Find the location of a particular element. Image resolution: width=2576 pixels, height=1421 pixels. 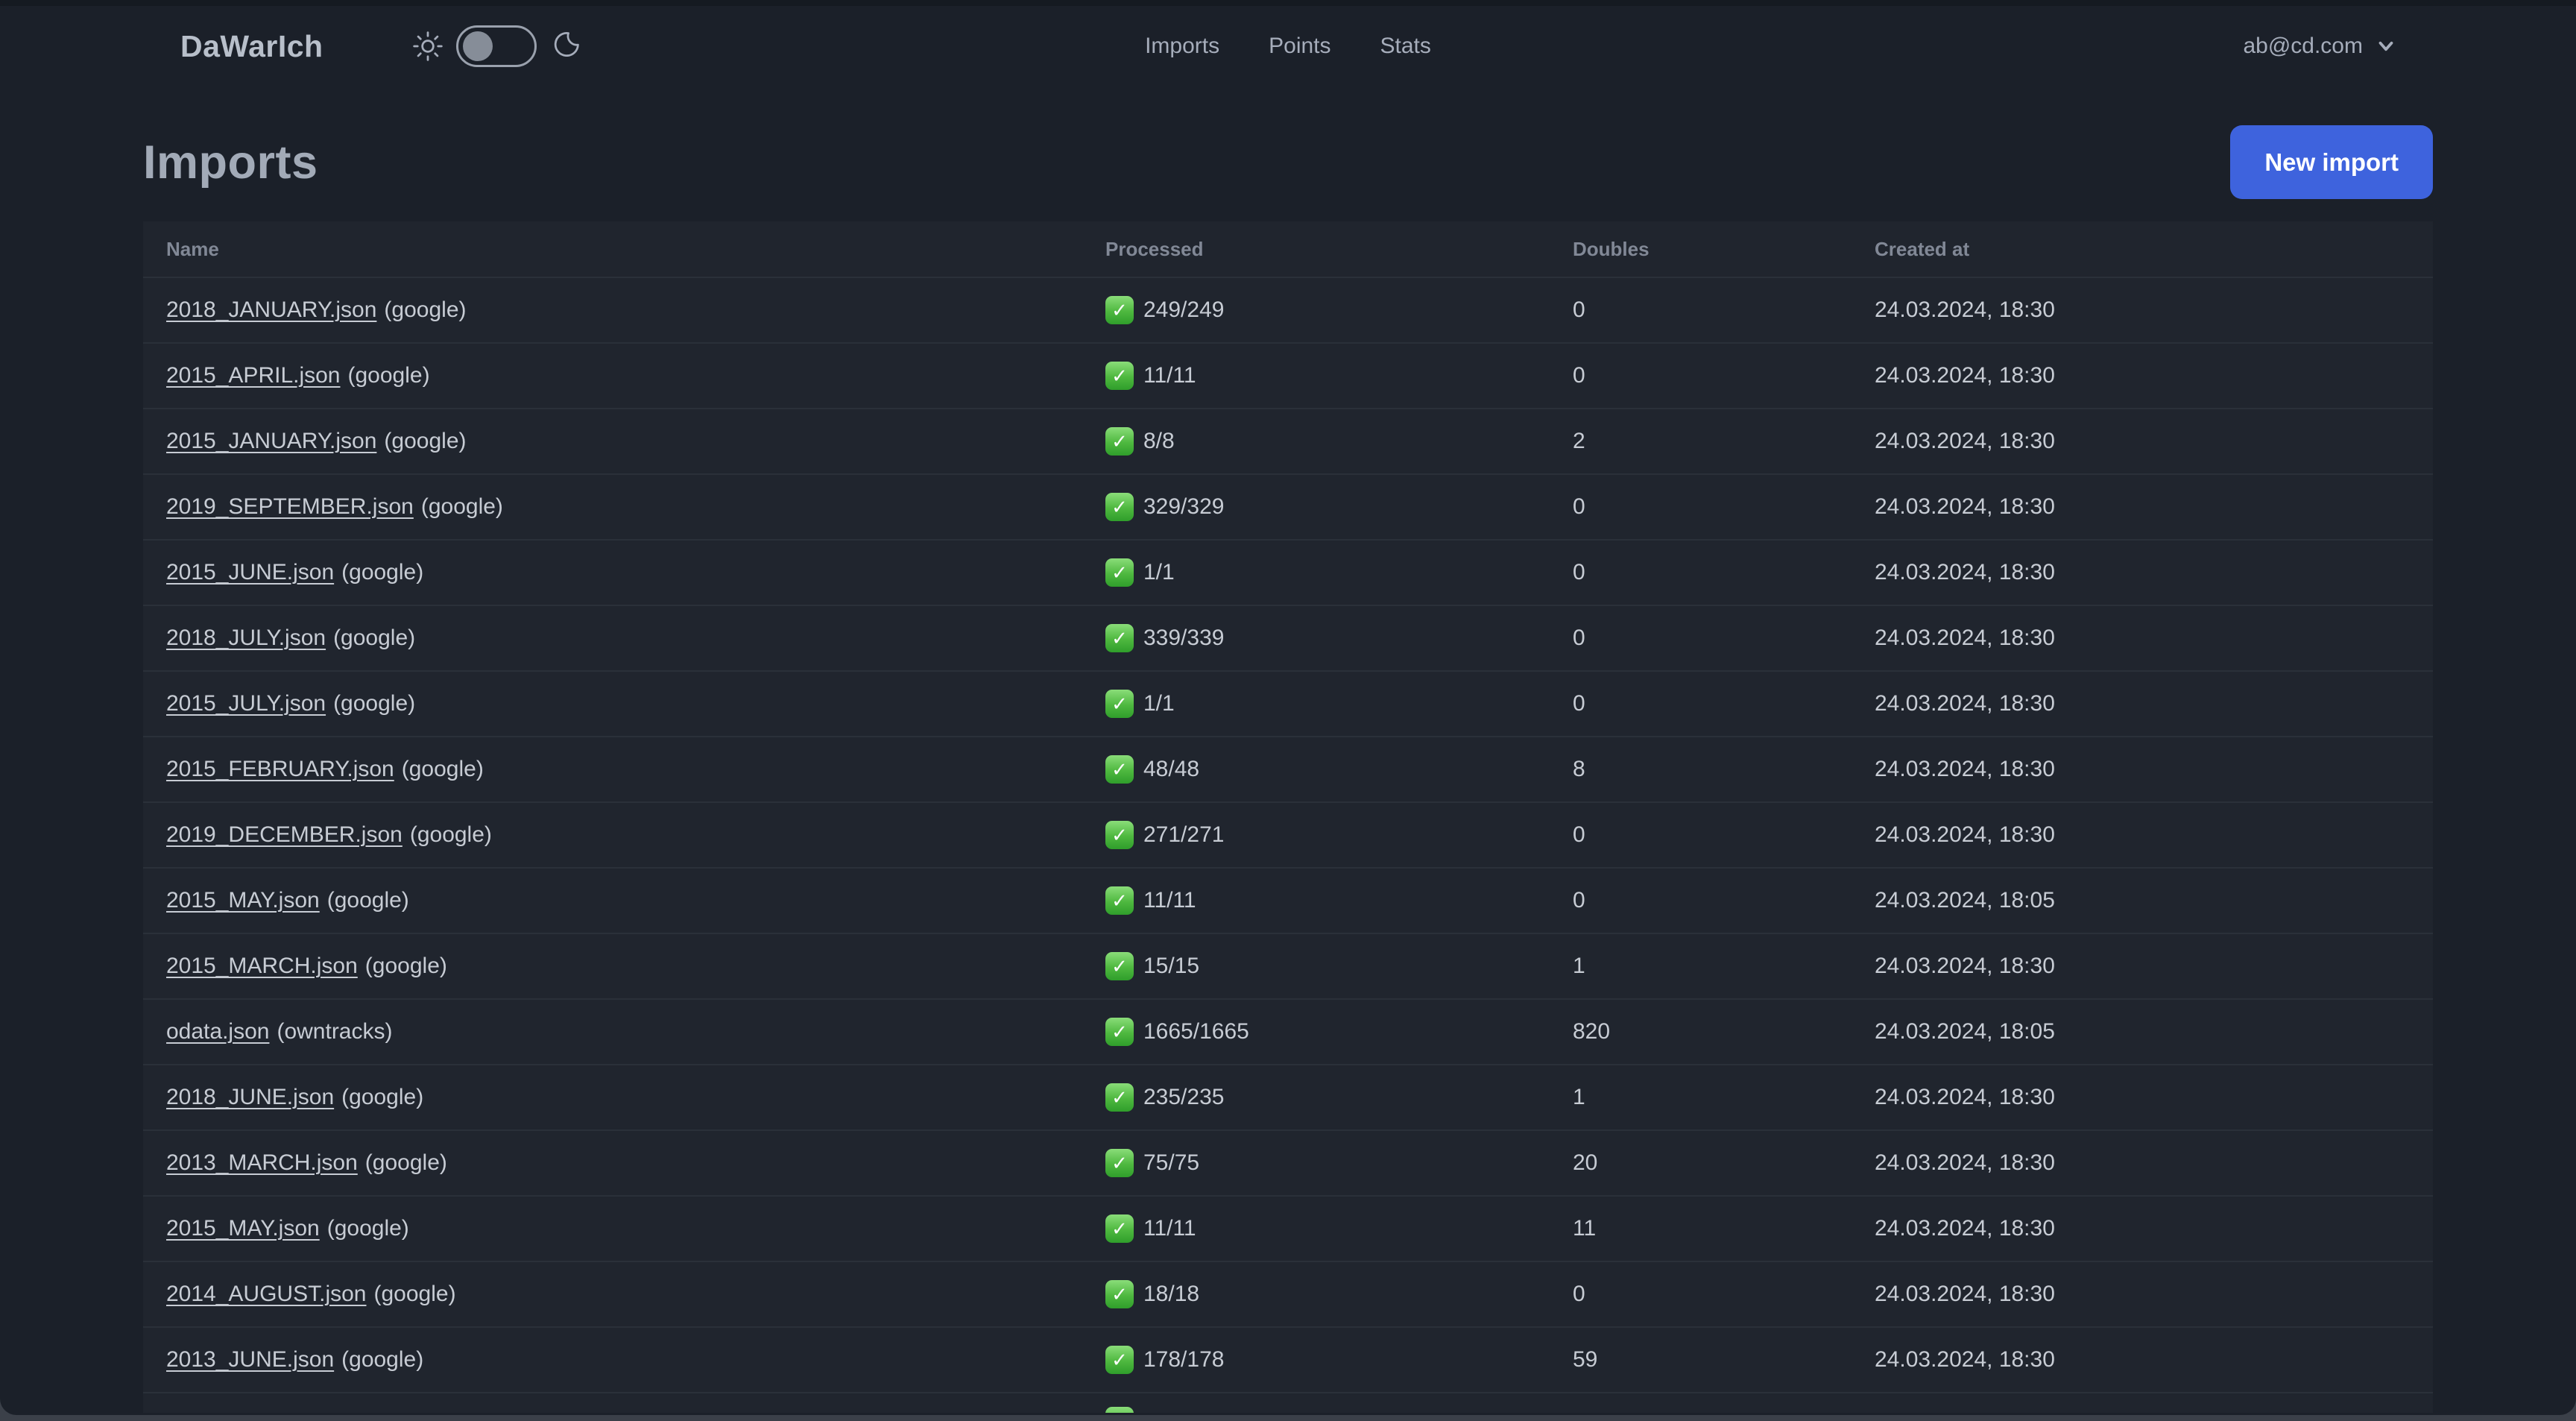

table-row-partial: ✓ is located at coordinates (1288, 1402).